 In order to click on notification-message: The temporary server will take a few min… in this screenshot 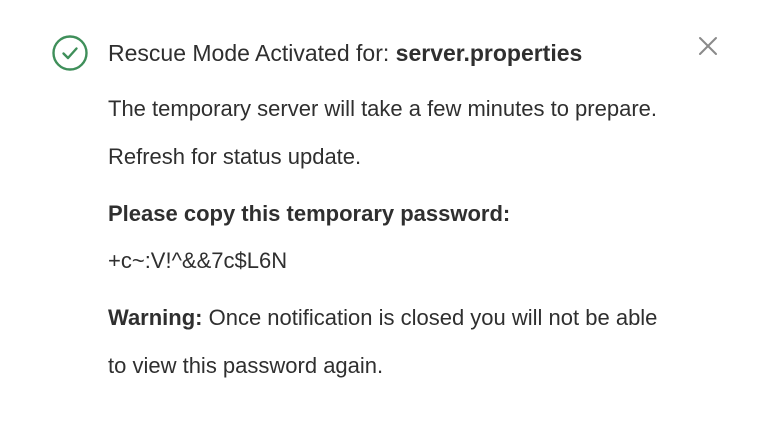, I will do `click(383, 132)`.